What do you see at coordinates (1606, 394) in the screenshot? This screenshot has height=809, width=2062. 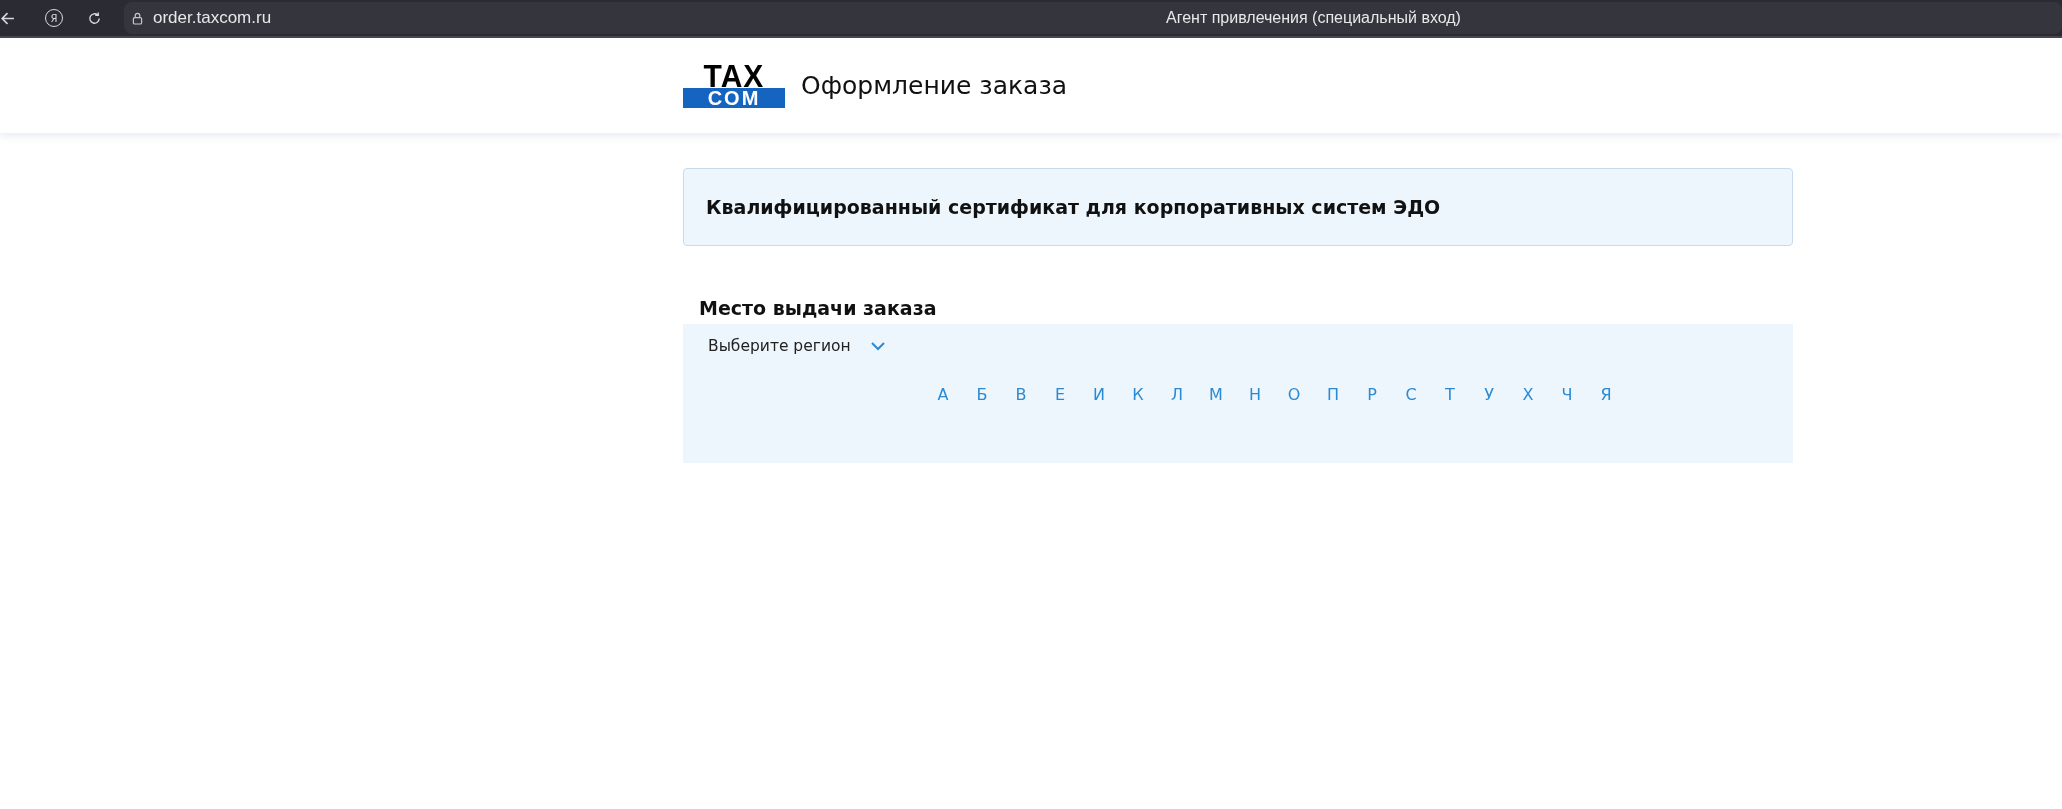 I see `alphabet-link: Я` at bounding box center [1606, 394].